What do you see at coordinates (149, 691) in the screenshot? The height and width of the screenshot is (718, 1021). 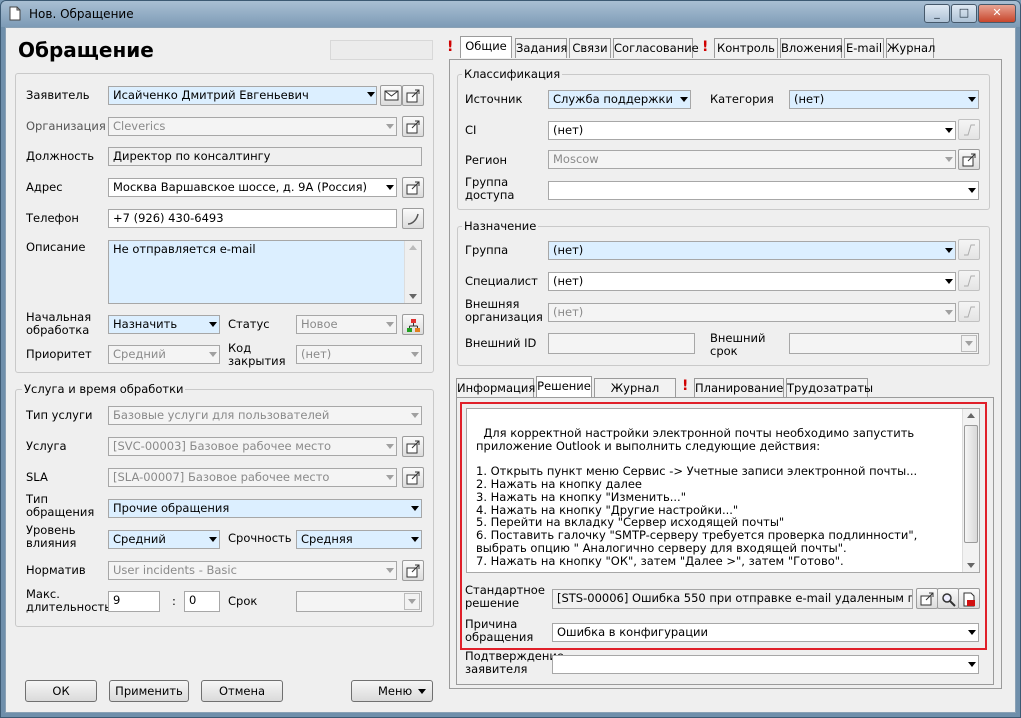 I see `apply-button: Применить` at bounding box center [149, 691].